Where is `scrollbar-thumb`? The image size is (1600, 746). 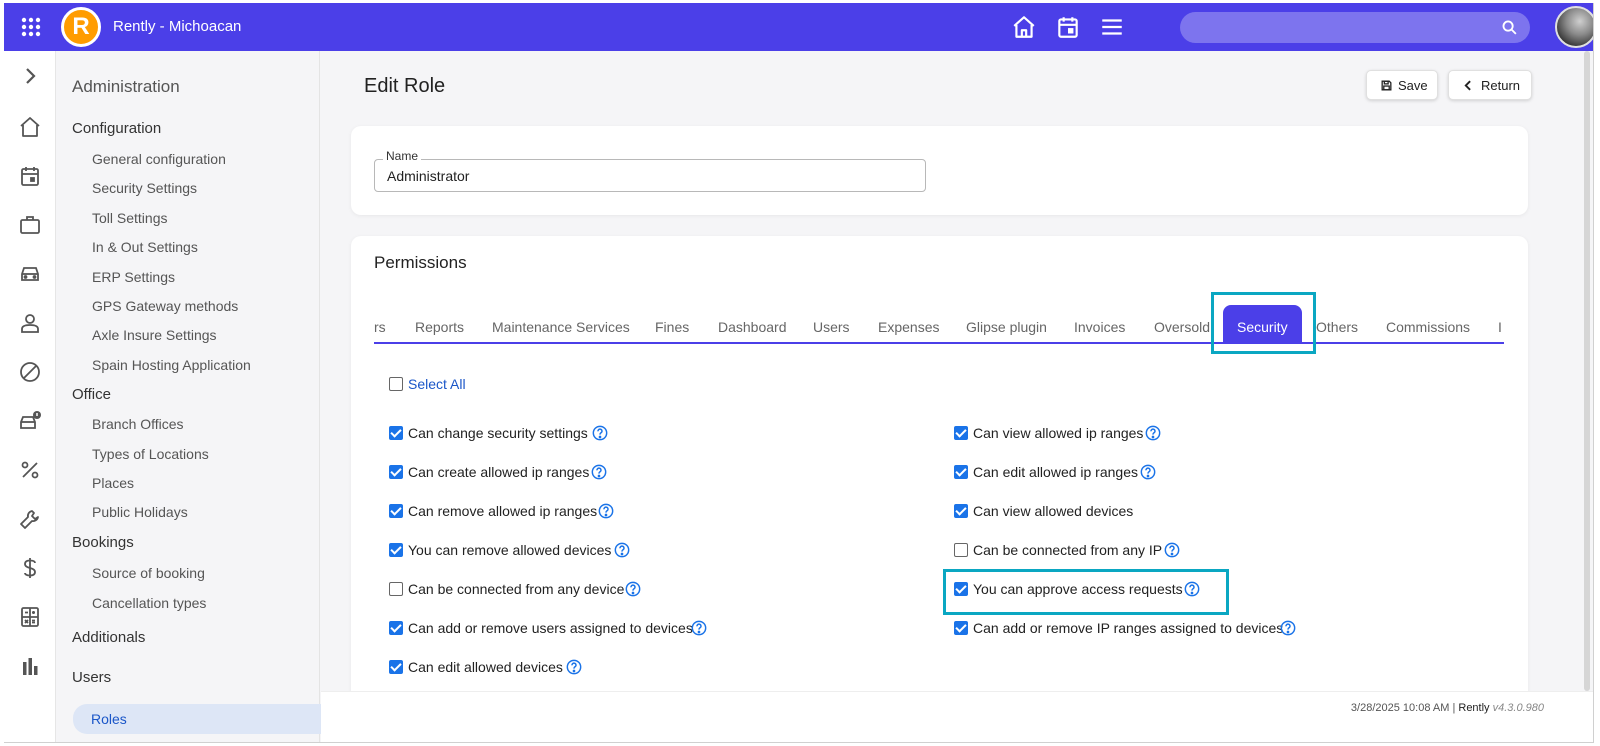
scrollbar-thumb is located at coordinates (1587, 371).